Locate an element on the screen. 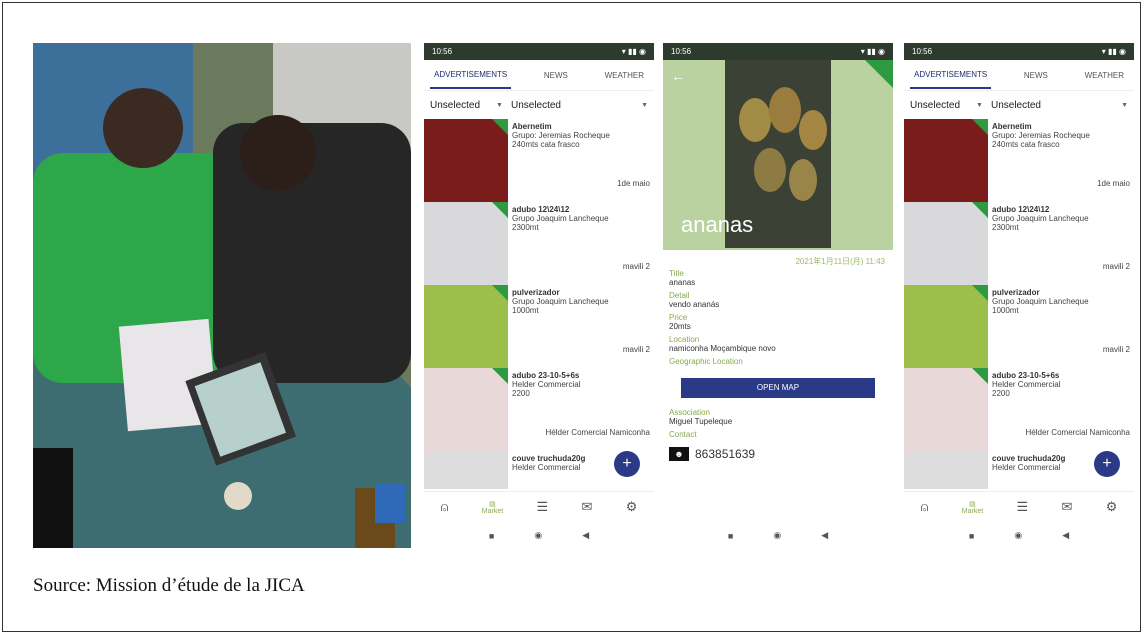  geo-label: Geographic Location is located at coordinates (706, 361).